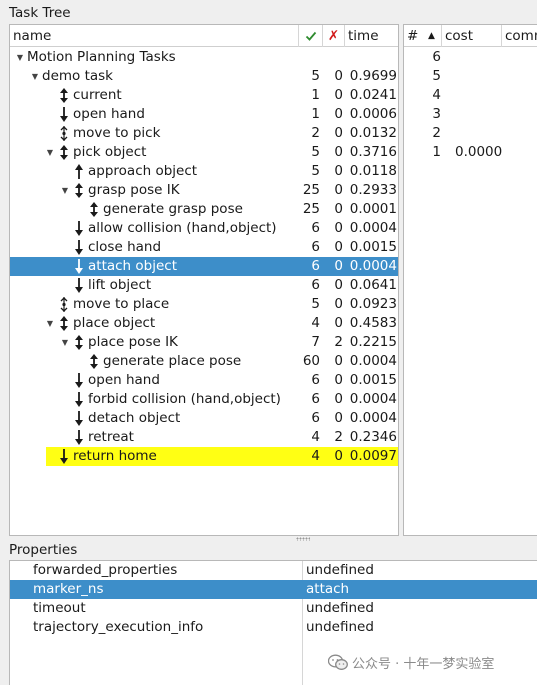 This screenshot has height=685, width=537. What do you see at coordinates (173, 209) in the screenshot?
I see `task-name: generate grasp pose` at bounding box center [173, 209].